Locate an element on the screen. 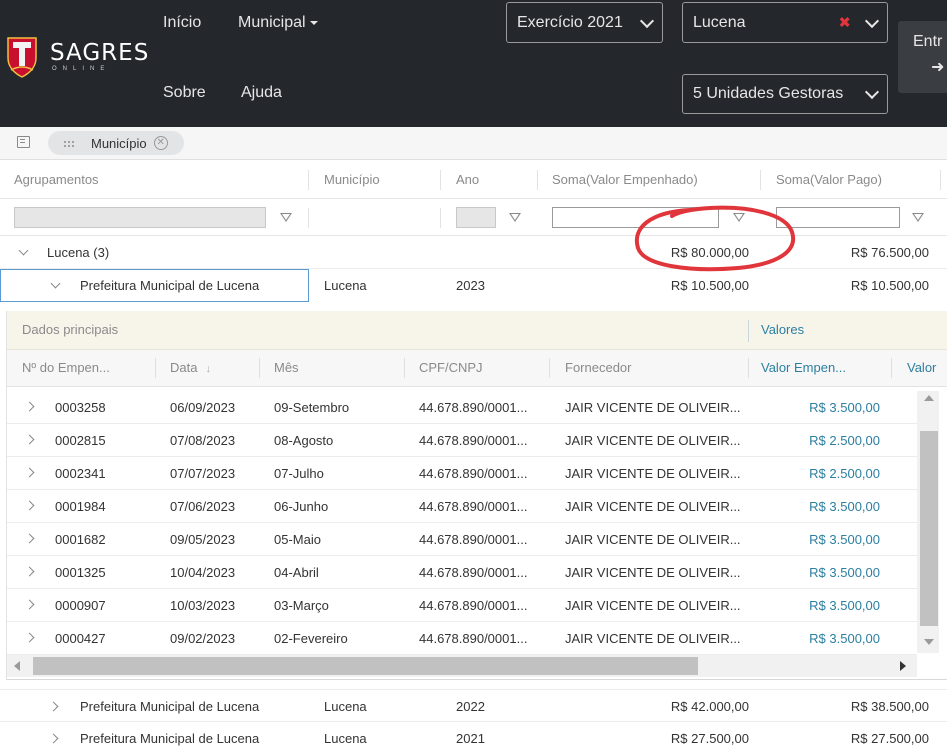  cell-numero-empenho: 0001325 is located at coordinates (80, 572).